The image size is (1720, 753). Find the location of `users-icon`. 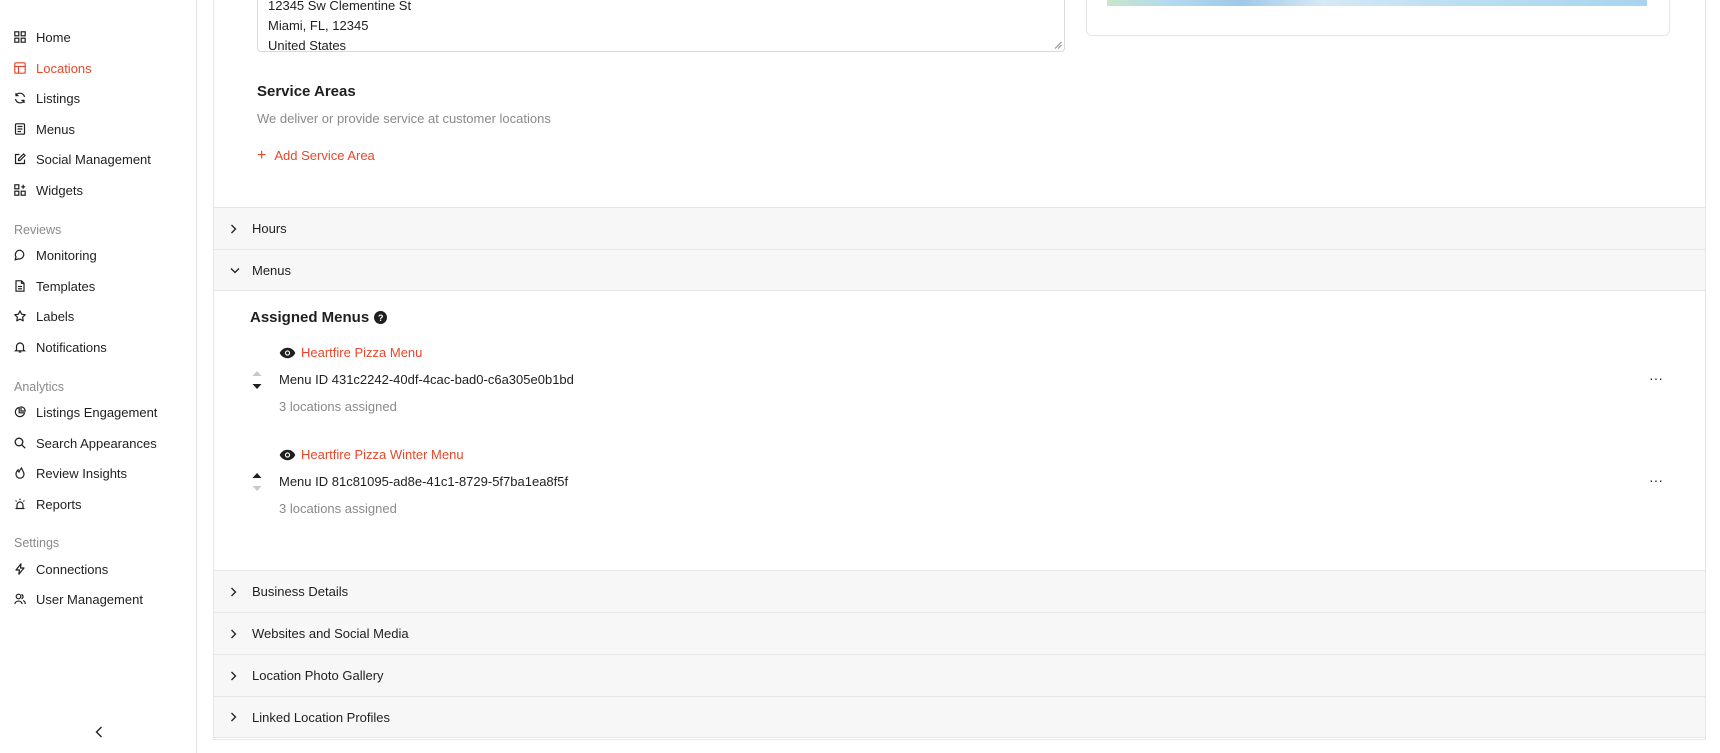

users-icon is located at coordinates (20, 599).